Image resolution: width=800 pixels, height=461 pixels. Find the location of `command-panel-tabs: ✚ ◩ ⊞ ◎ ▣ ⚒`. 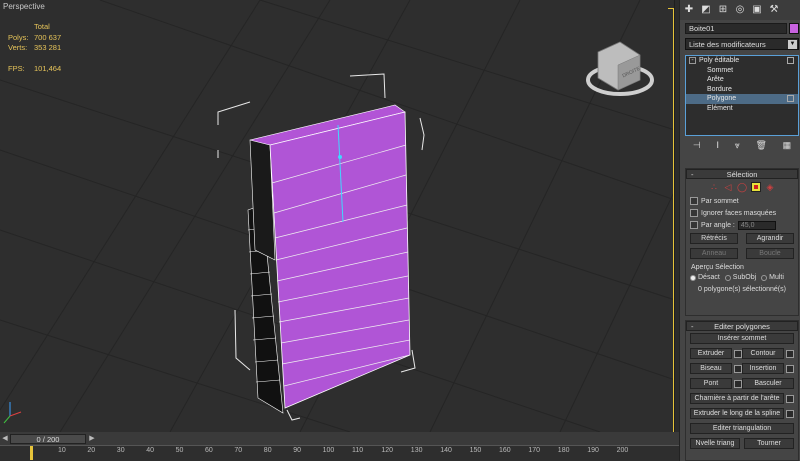

command-panel-tabs: ✚ ◩ ⊞ ◎ ▣ ⚒ is located at coordinates (740, 10).